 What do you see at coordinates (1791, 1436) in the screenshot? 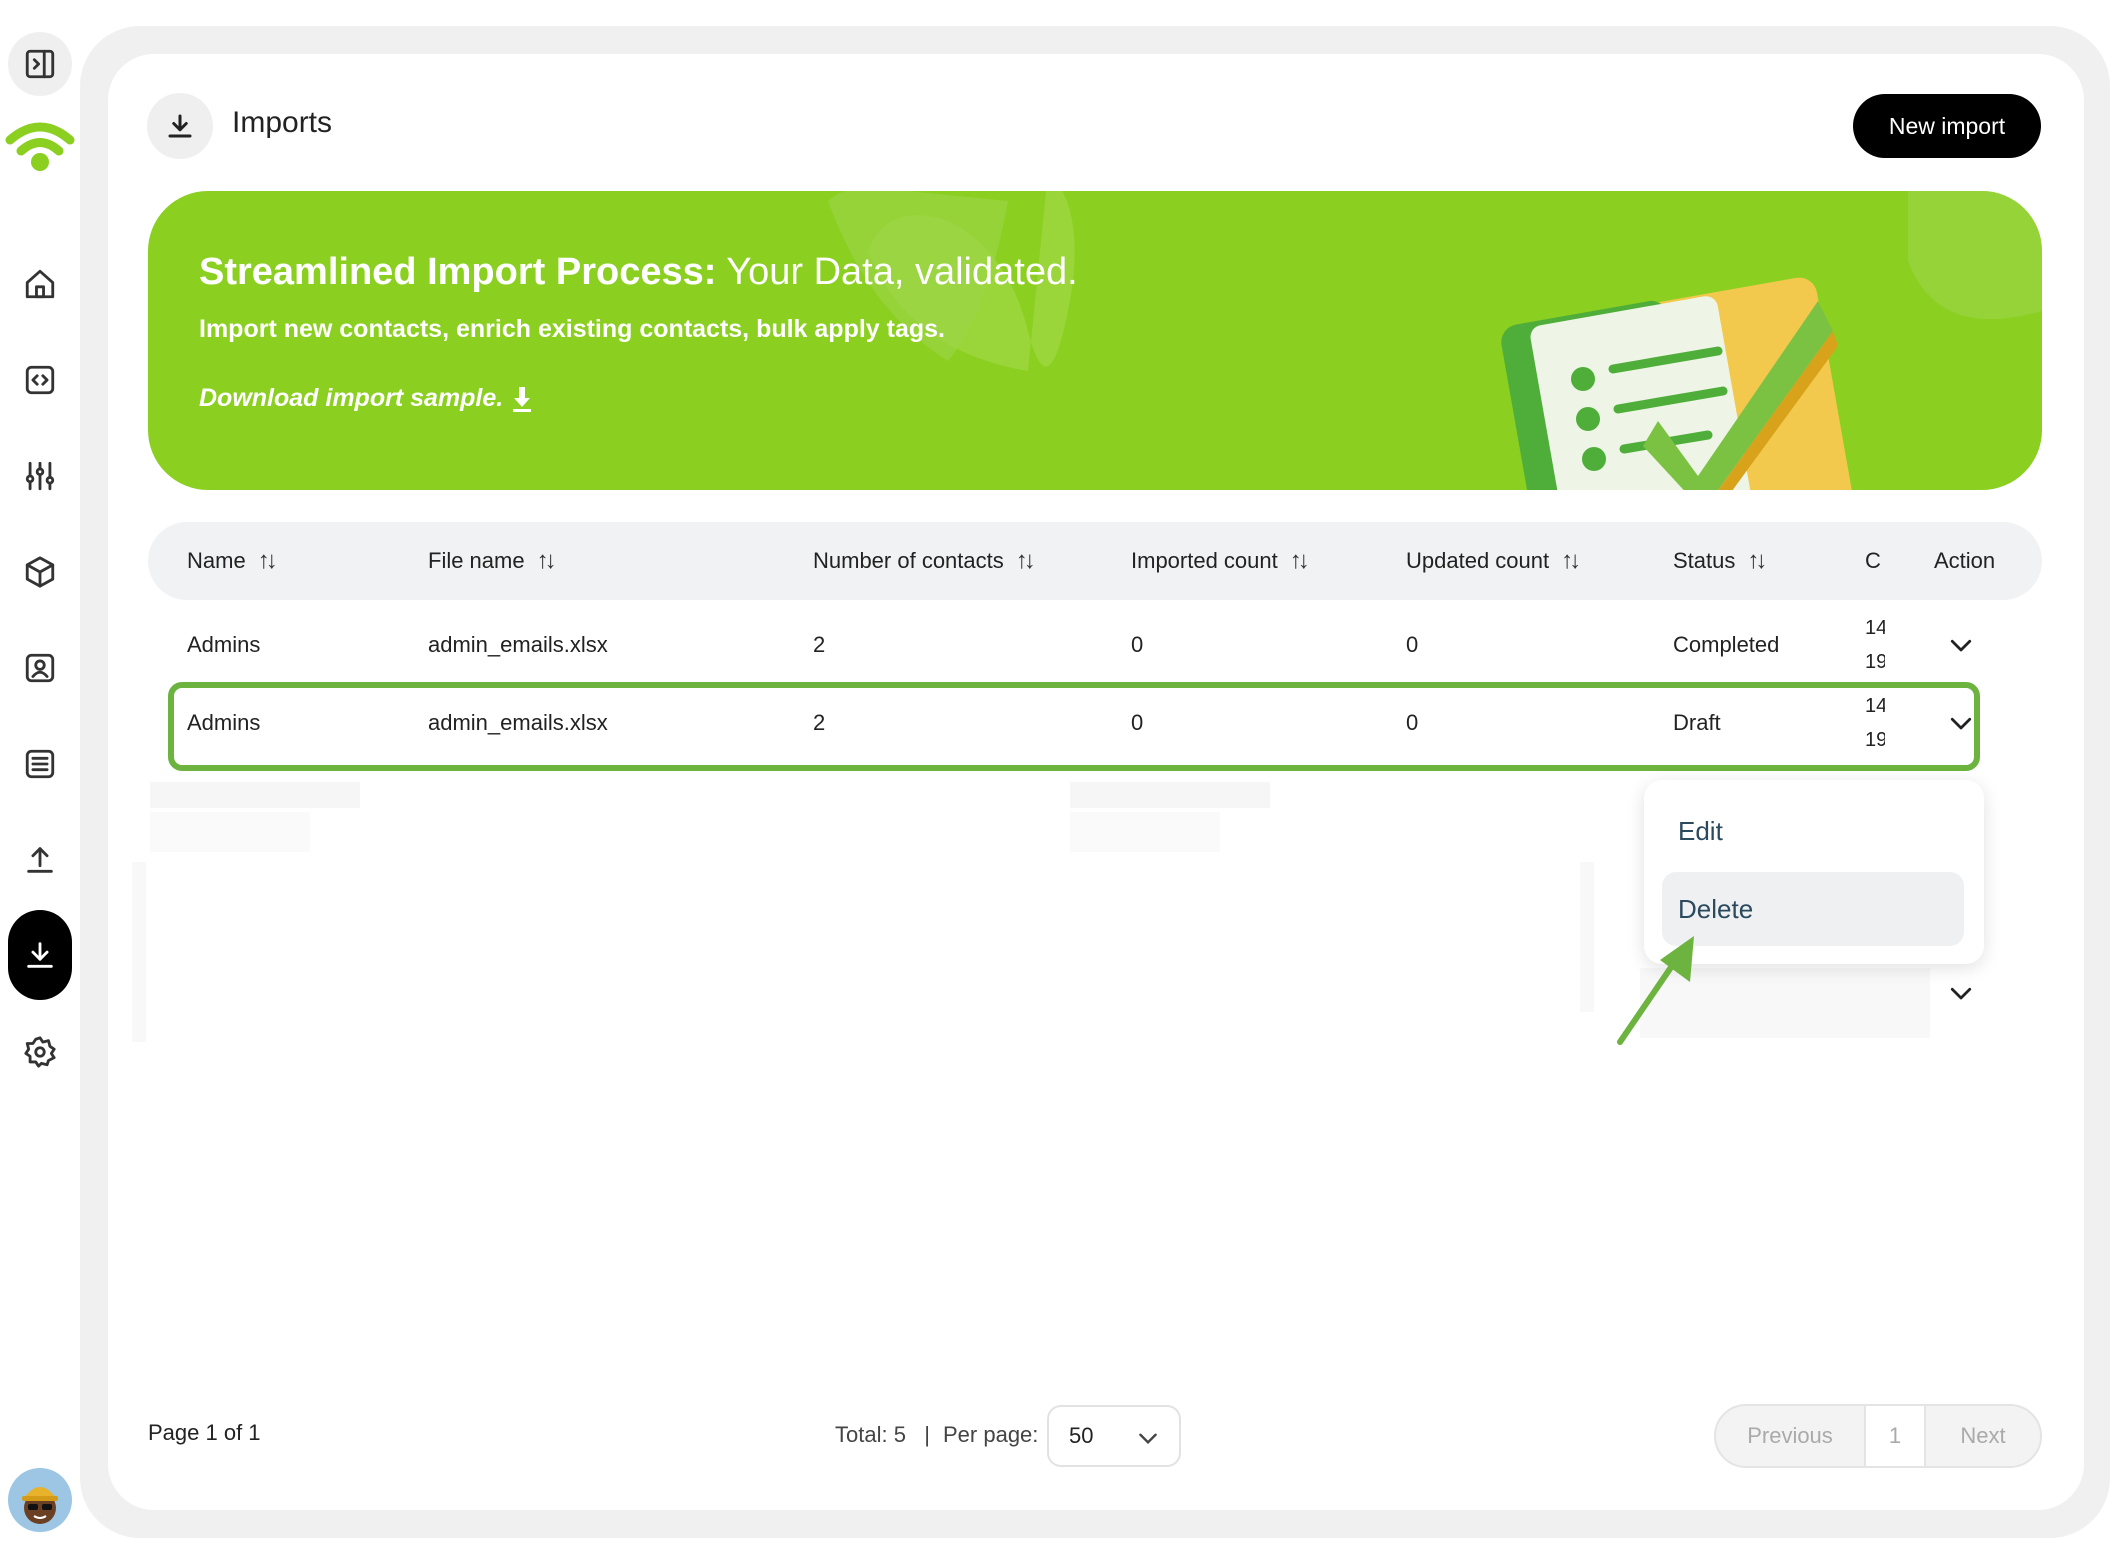
I see `previous-page-button: Previous` at bounding box center [1791, 1436].